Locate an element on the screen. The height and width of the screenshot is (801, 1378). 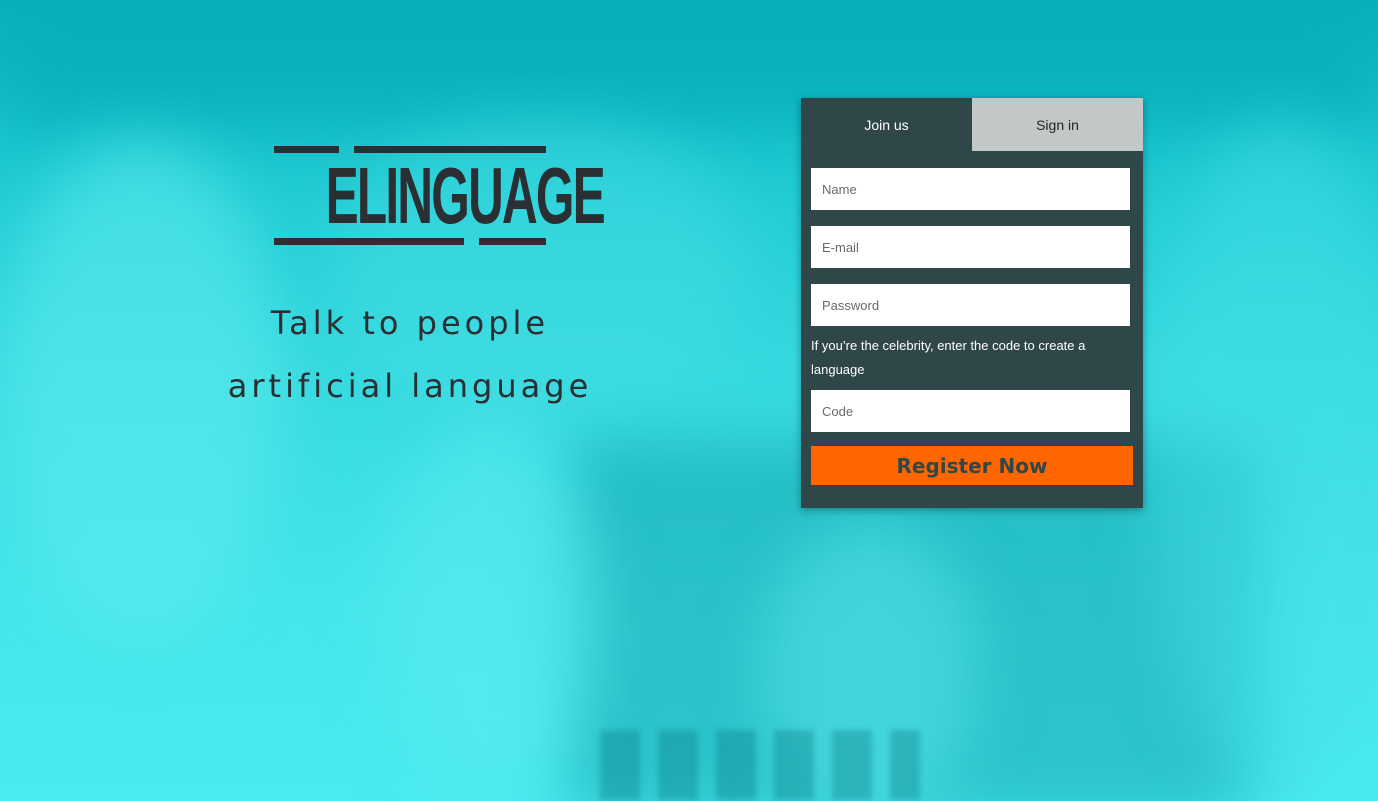
auth-tabs: Join us Sign in is located at coordinates (972, 124).